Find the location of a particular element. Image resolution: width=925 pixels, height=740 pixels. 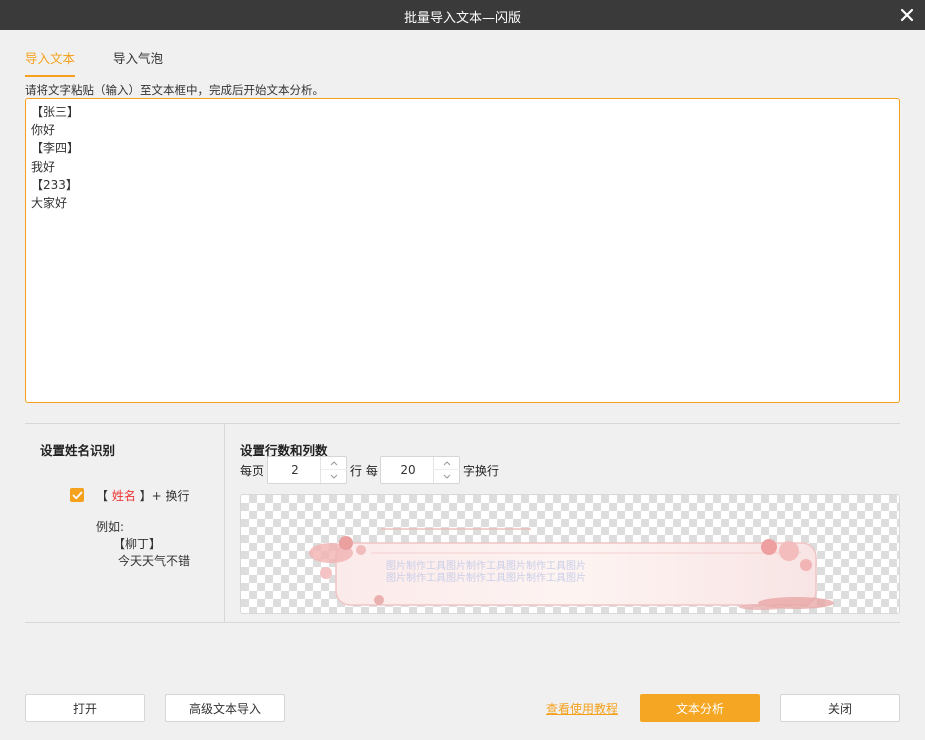

name-recognition-title: 设置姓名识别 is located at coordinates (78, 450).